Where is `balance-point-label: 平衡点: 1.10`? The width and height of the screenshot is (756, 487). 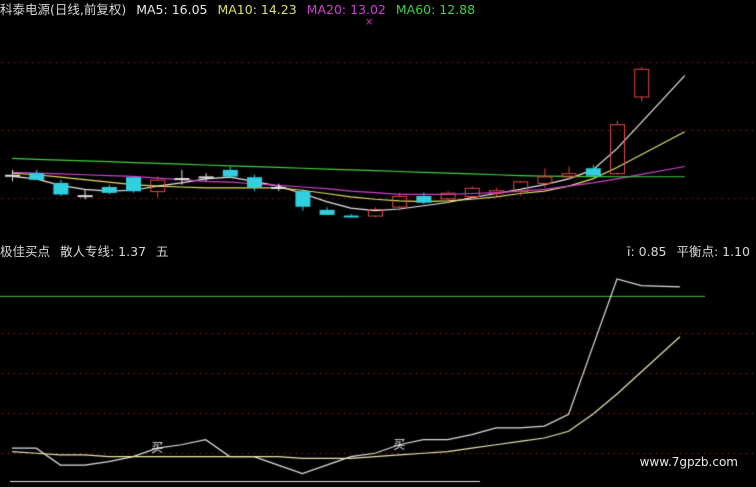
balance-point-label: 平衡点: 1.10 is located at coordinates (713, 251).